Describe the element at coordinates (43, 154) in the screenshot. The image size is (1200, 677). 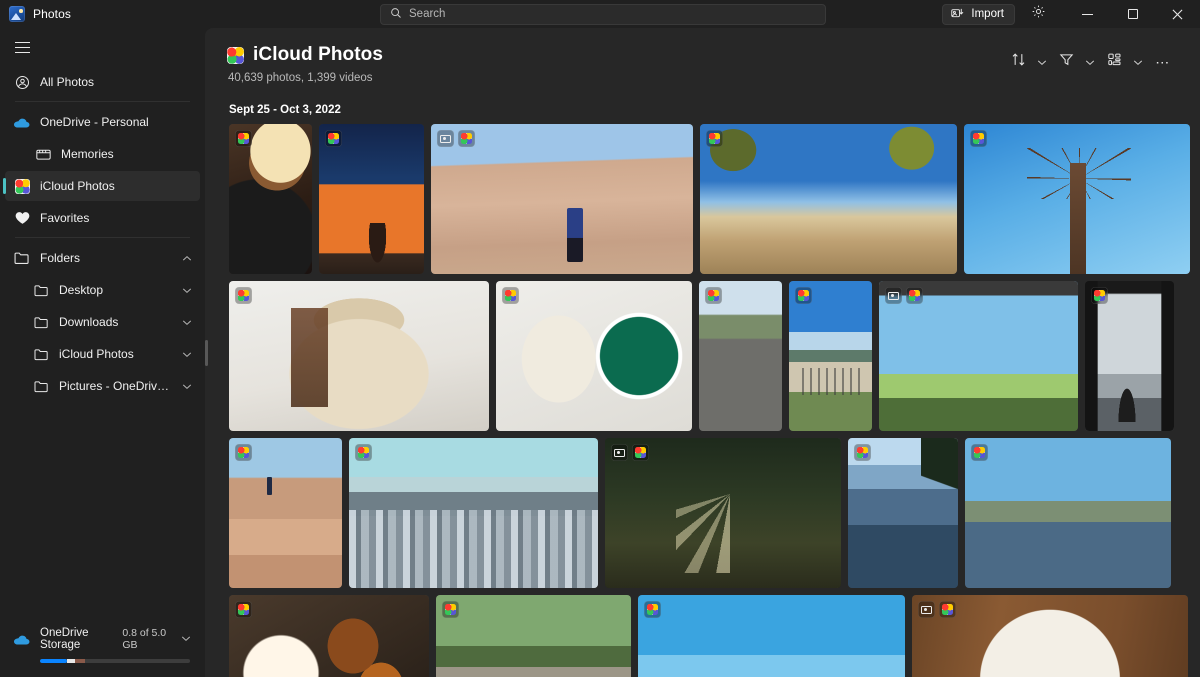
I see `memories-icon` at that location.